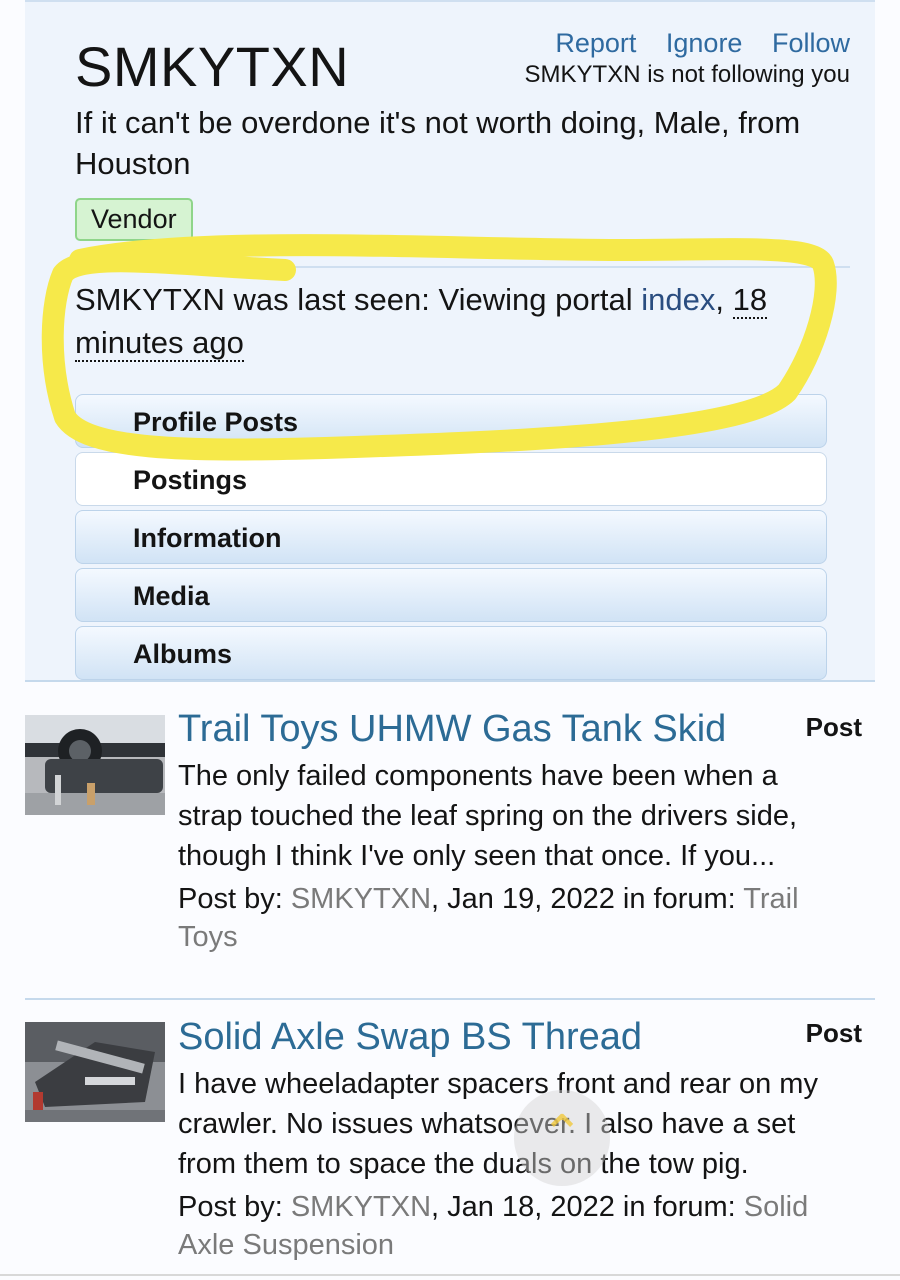  I want to click on follow-status: SMKYTXN is not following you, so click(687, 74).